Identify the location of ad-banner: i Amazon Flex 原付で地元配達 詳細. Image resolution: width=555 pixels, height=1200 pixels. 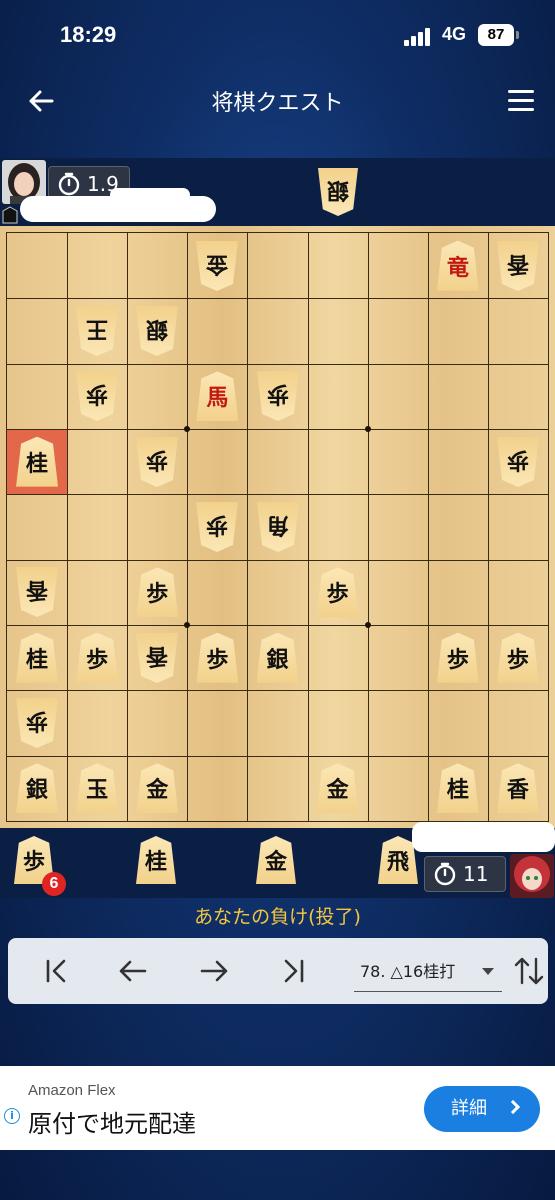
(277, 1108).